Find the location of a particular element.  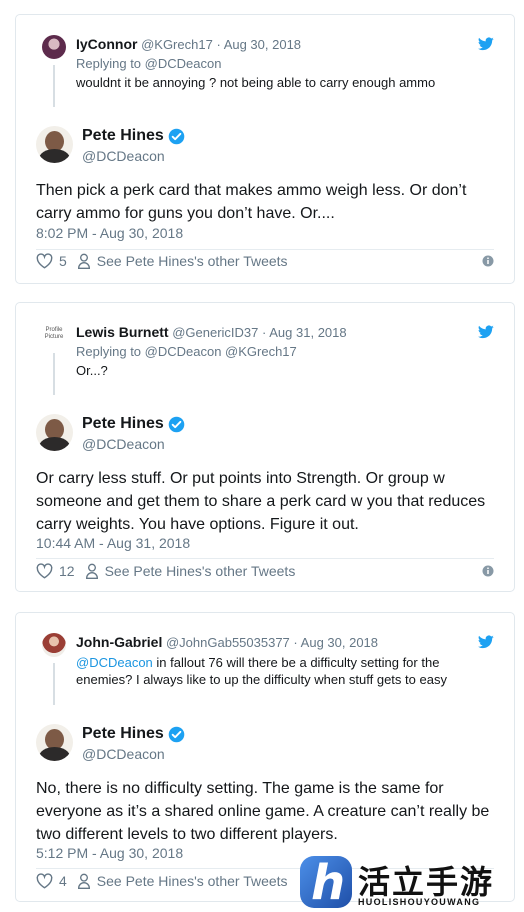

reply-text: Or...? is located at coordinates (92, 370).